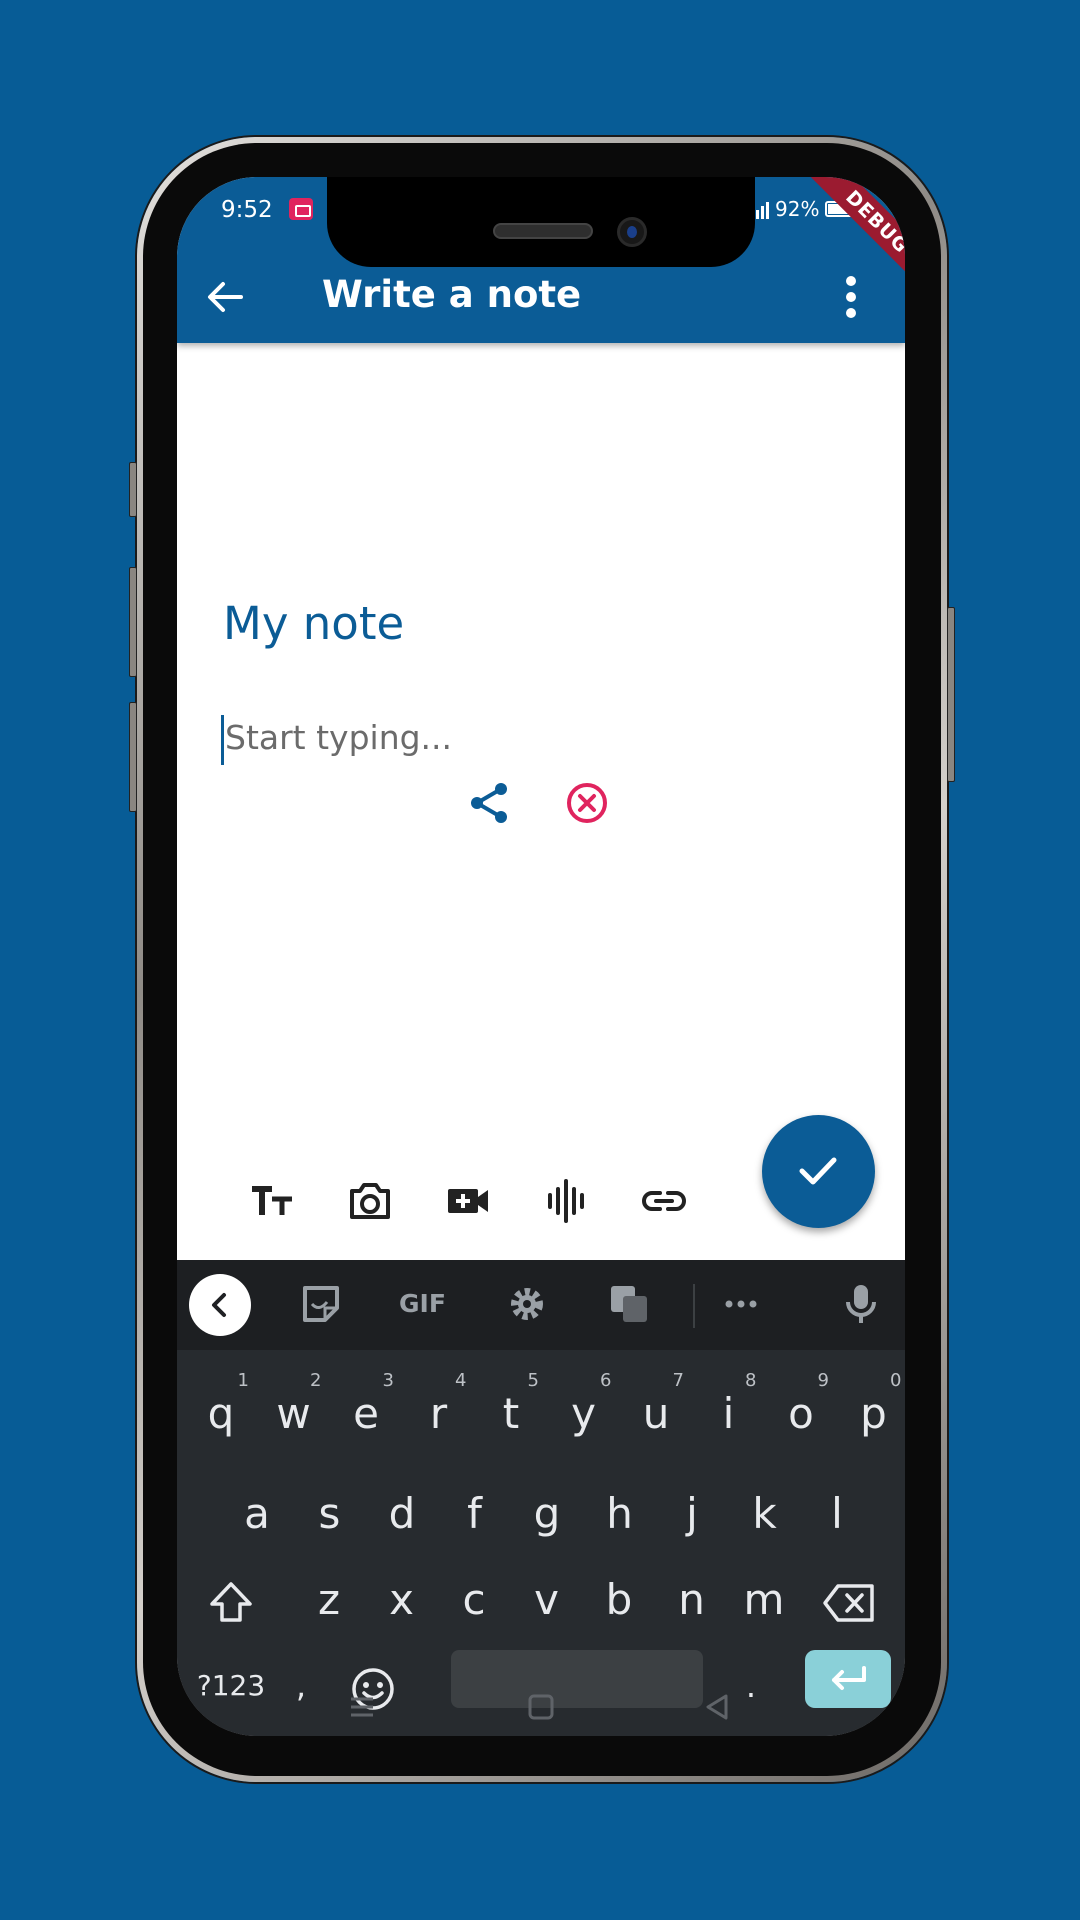  What do you see at coordinates (222, 740) in the screenshot?
I see `text-cursor` at bounding box center [222, 740].